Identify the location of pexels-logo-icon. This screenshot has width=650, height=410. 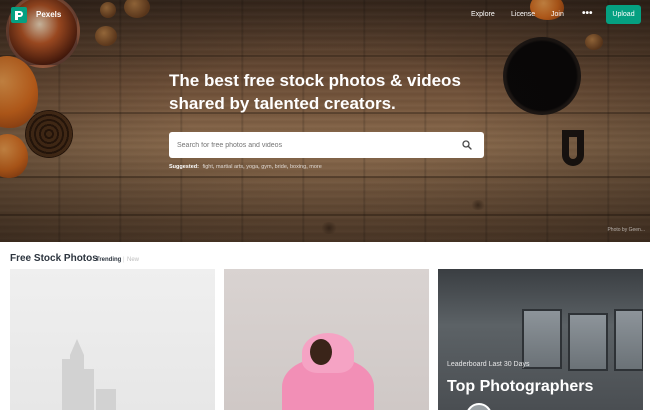
(19, 15).